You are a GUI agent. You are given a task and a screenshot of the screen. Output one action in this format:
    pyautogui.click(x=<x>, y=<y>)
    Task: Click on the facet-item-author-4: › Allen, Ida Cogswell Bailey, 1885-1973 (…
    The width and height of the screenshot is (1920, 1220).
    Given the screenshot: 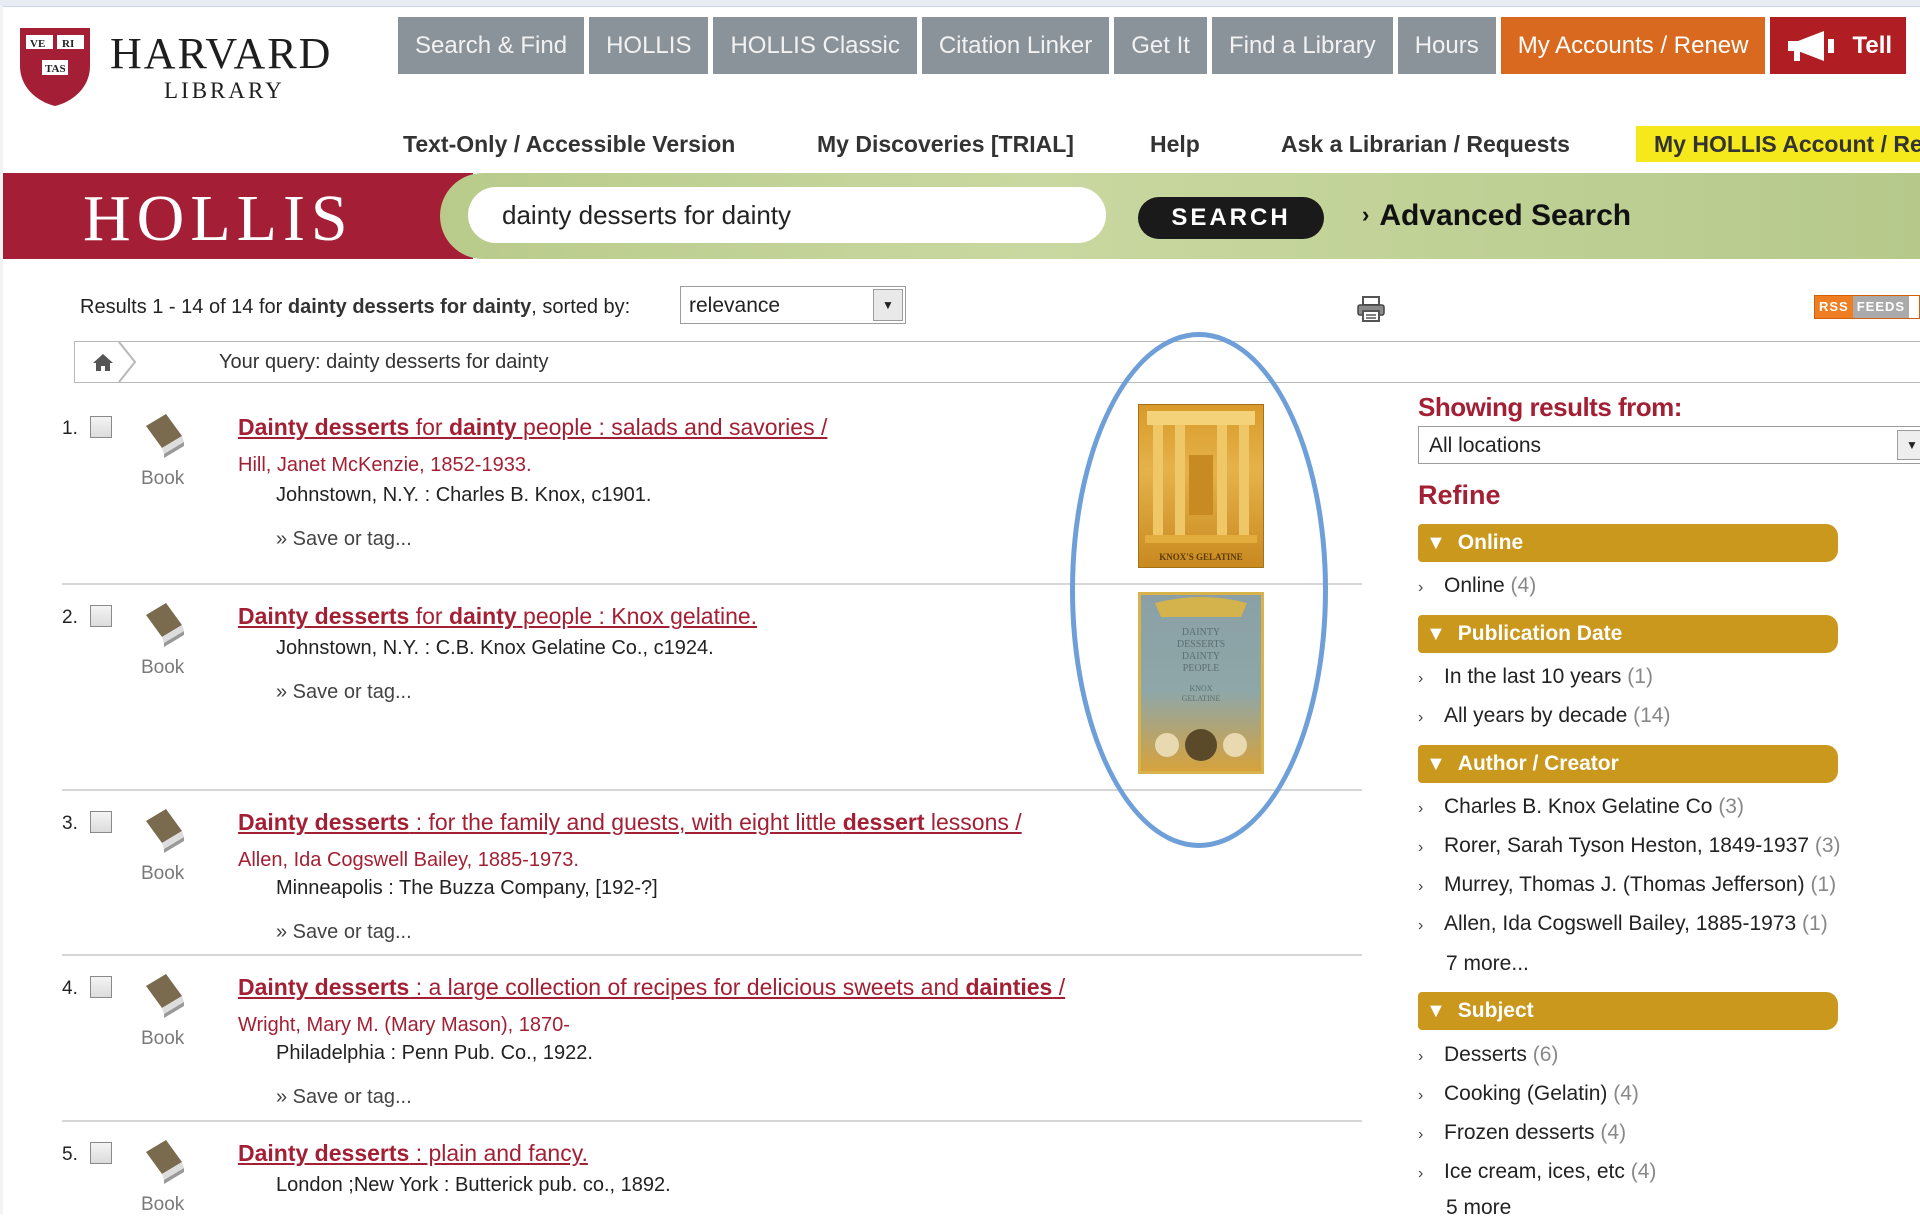 What is the action you would take?
    pyautogui.click(x=1623, y=924)
    